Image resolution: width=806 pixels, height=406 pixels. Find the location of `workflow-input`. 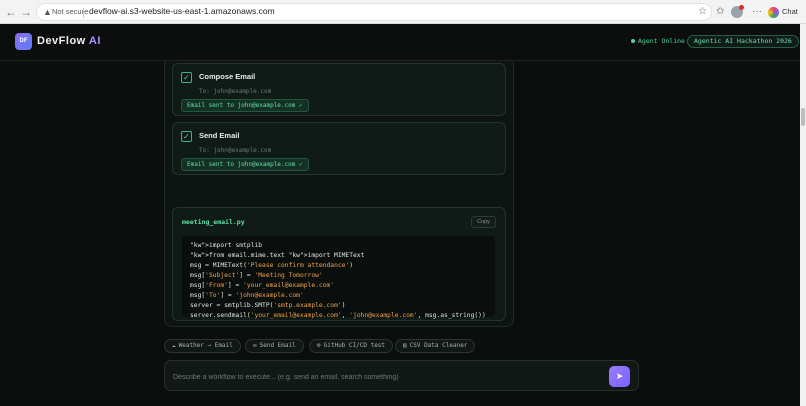

workflow-input is located at coordinates (383, 377).